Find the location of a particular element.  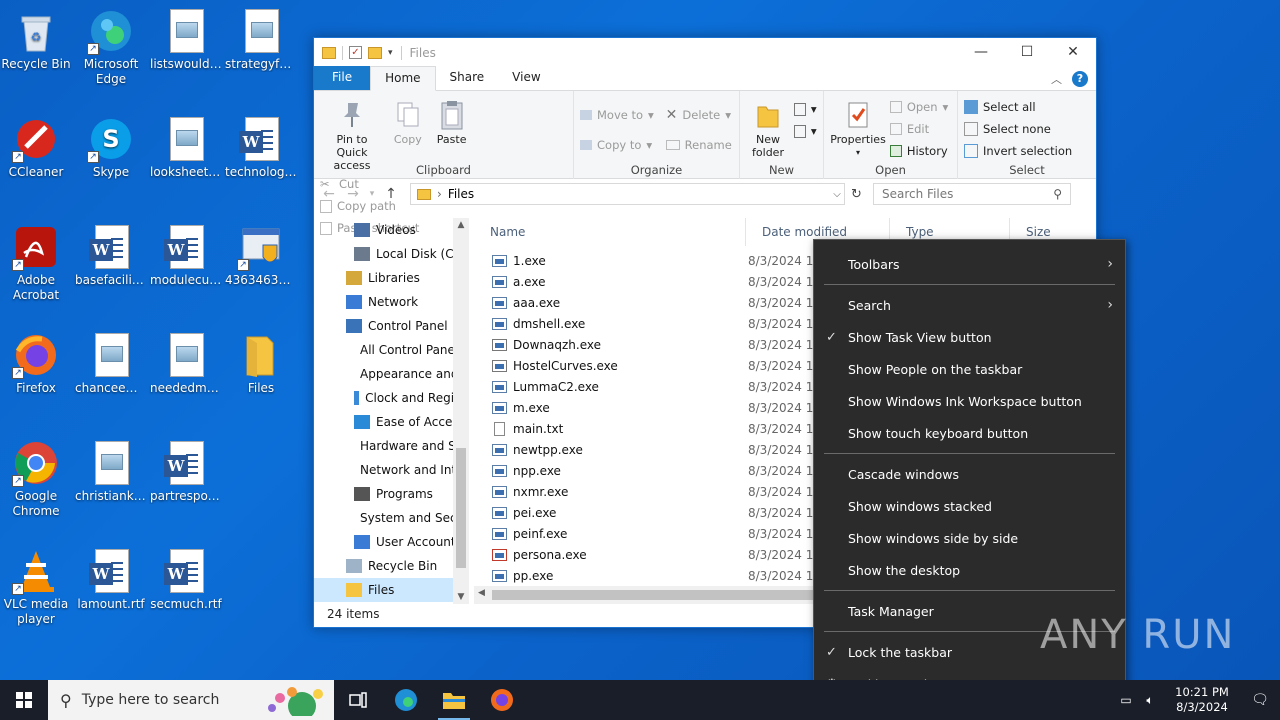

breadcrumb-files: Files is located at coordinates (461, 194).